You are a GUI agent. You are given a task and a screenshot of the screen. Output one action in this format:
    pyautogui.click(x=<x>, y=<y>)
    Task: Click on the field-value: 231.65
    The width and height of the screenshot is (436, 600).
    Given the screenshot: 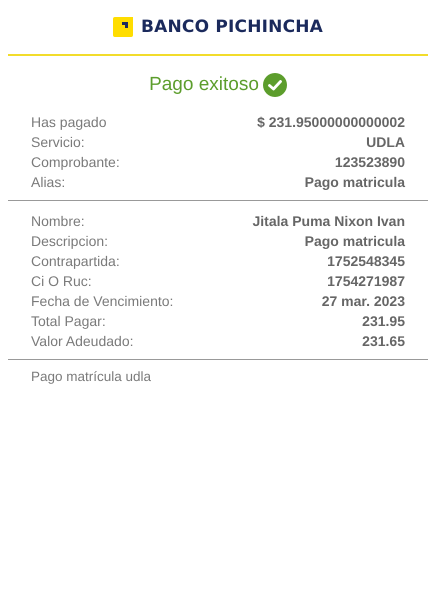 What is the action you would take?
    pyautogui.click(x=383, y=341)
    